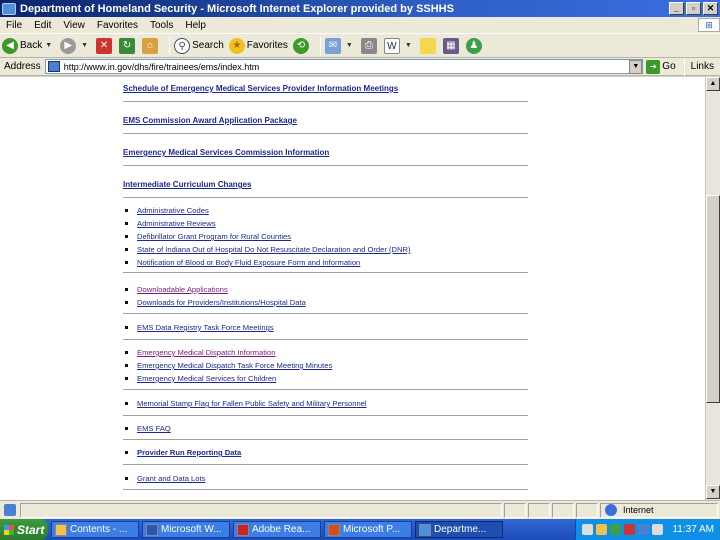 Image resolution: width=720 pixels, height=540 pixels. Describe the element at coordinates (474, 45) in the screenshot. I see `messenger-button: ♟` at that location.